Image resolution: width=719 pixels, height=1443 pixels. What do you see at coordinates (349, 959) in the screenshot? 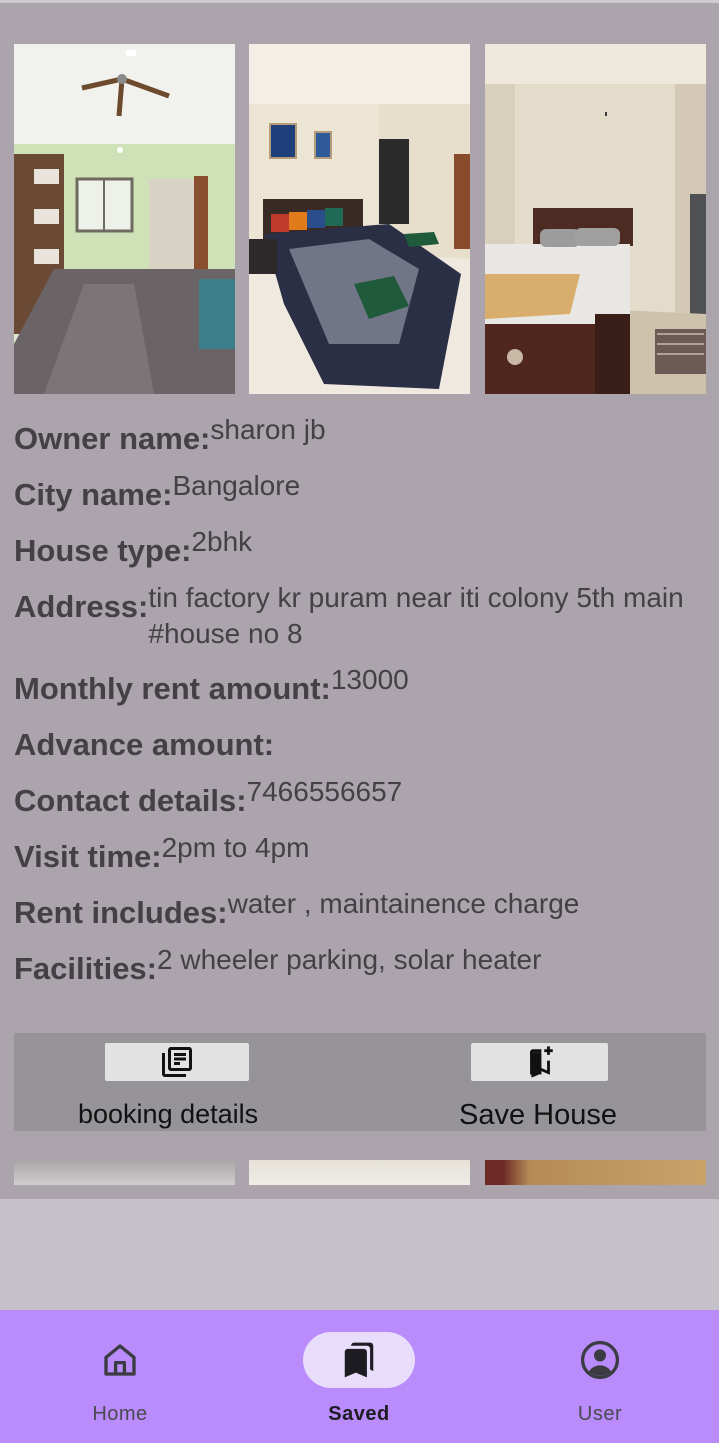
I see `facilities-value: 2 wheeler parking, solar heater` at bounding box center [349, 959].